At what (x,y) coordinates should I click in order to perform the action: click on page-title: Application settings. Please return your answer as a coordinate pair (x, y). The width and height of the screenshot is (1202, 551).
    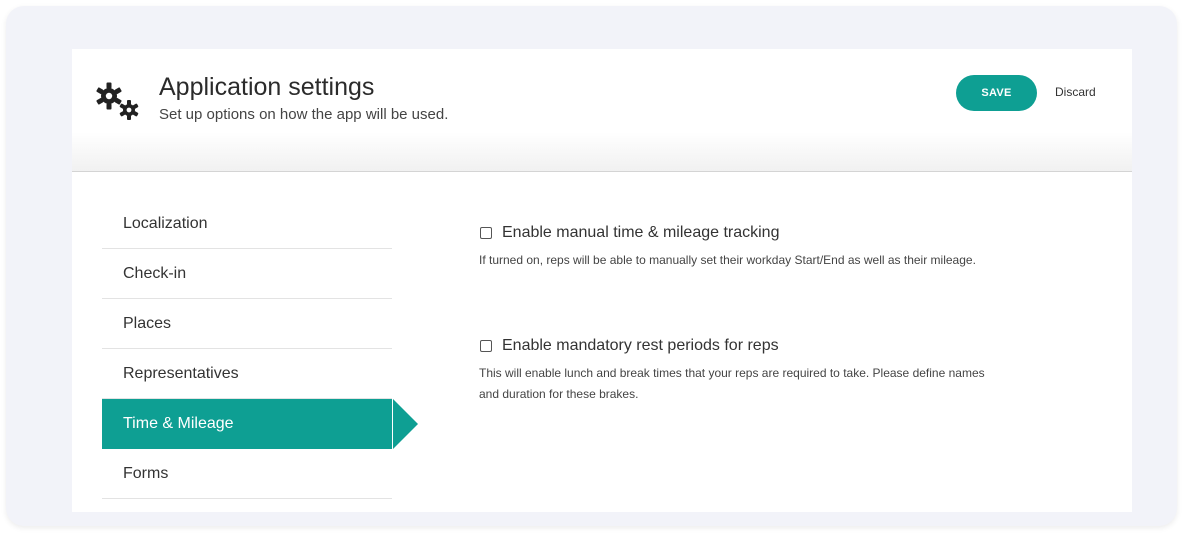
    Looking at the image, I should click on (267, 87).